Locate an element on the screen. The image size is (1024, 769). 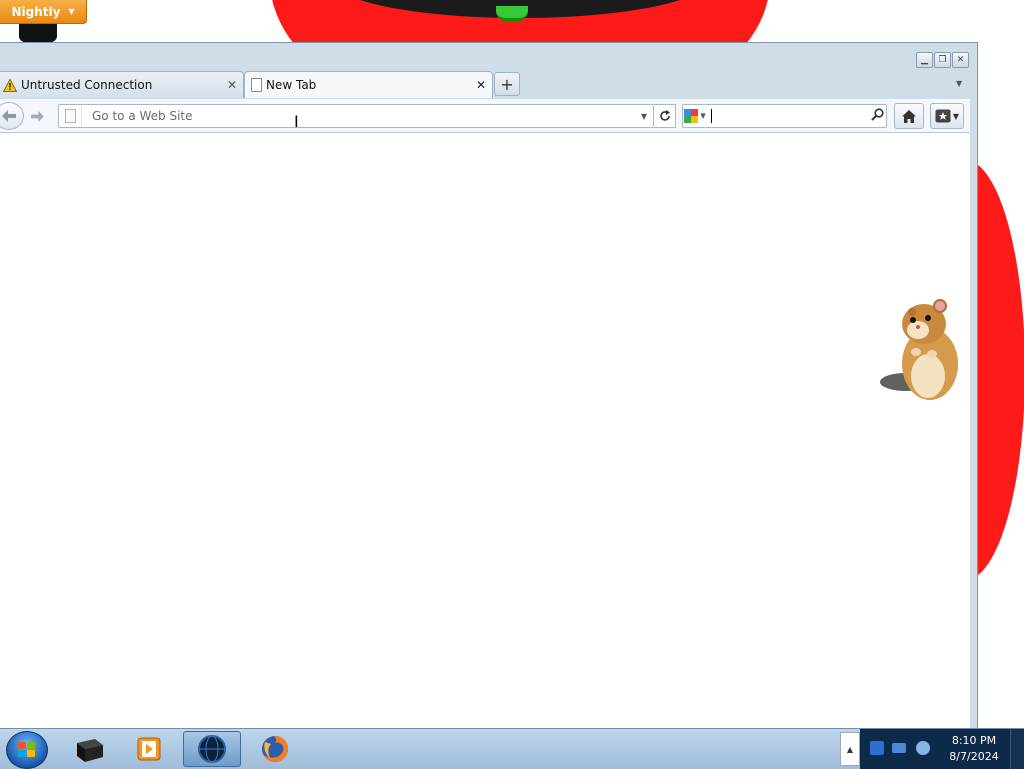
firefox-icon is located at coordinates (275, 749).